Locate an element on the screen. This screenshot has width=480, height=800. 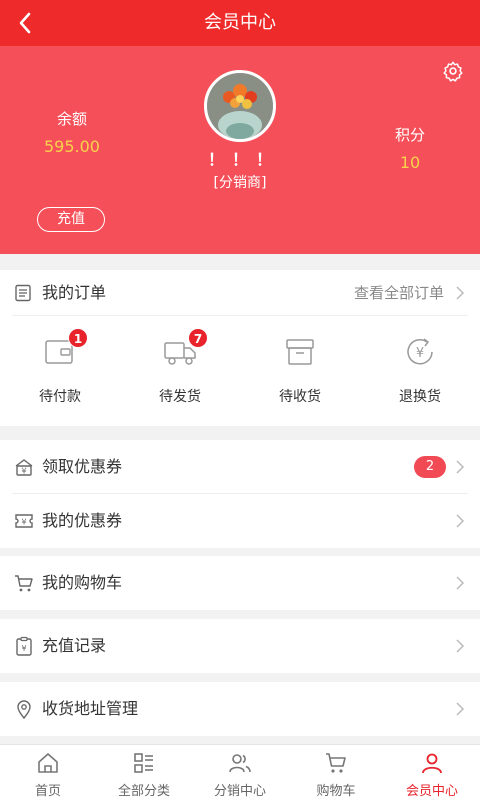
address-management-row: 收货地址管理 is located at coordinates (240, 709).